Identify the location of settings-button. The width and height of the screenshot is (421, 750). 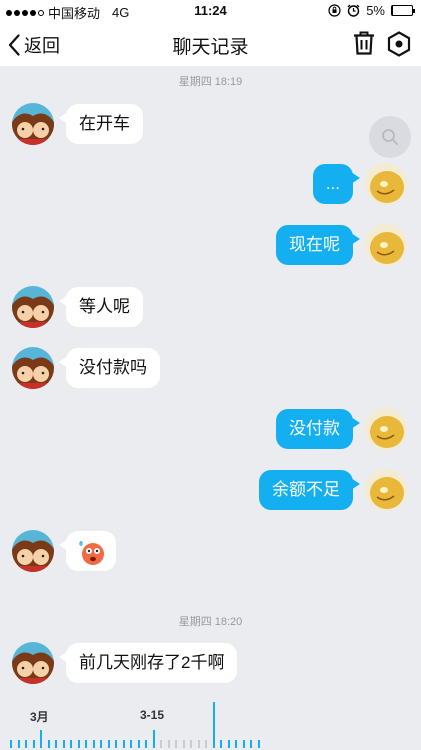
(399, 46).